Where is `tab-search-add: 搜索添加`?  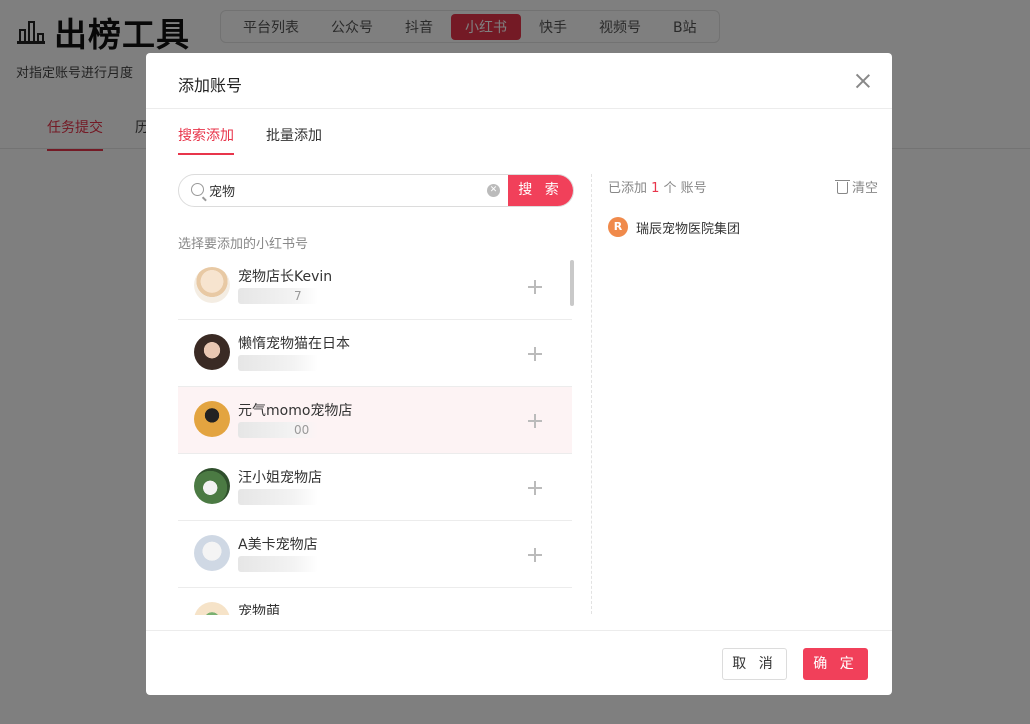
tab-search-add: 搜索添加 is located at coordinates (206, 140).